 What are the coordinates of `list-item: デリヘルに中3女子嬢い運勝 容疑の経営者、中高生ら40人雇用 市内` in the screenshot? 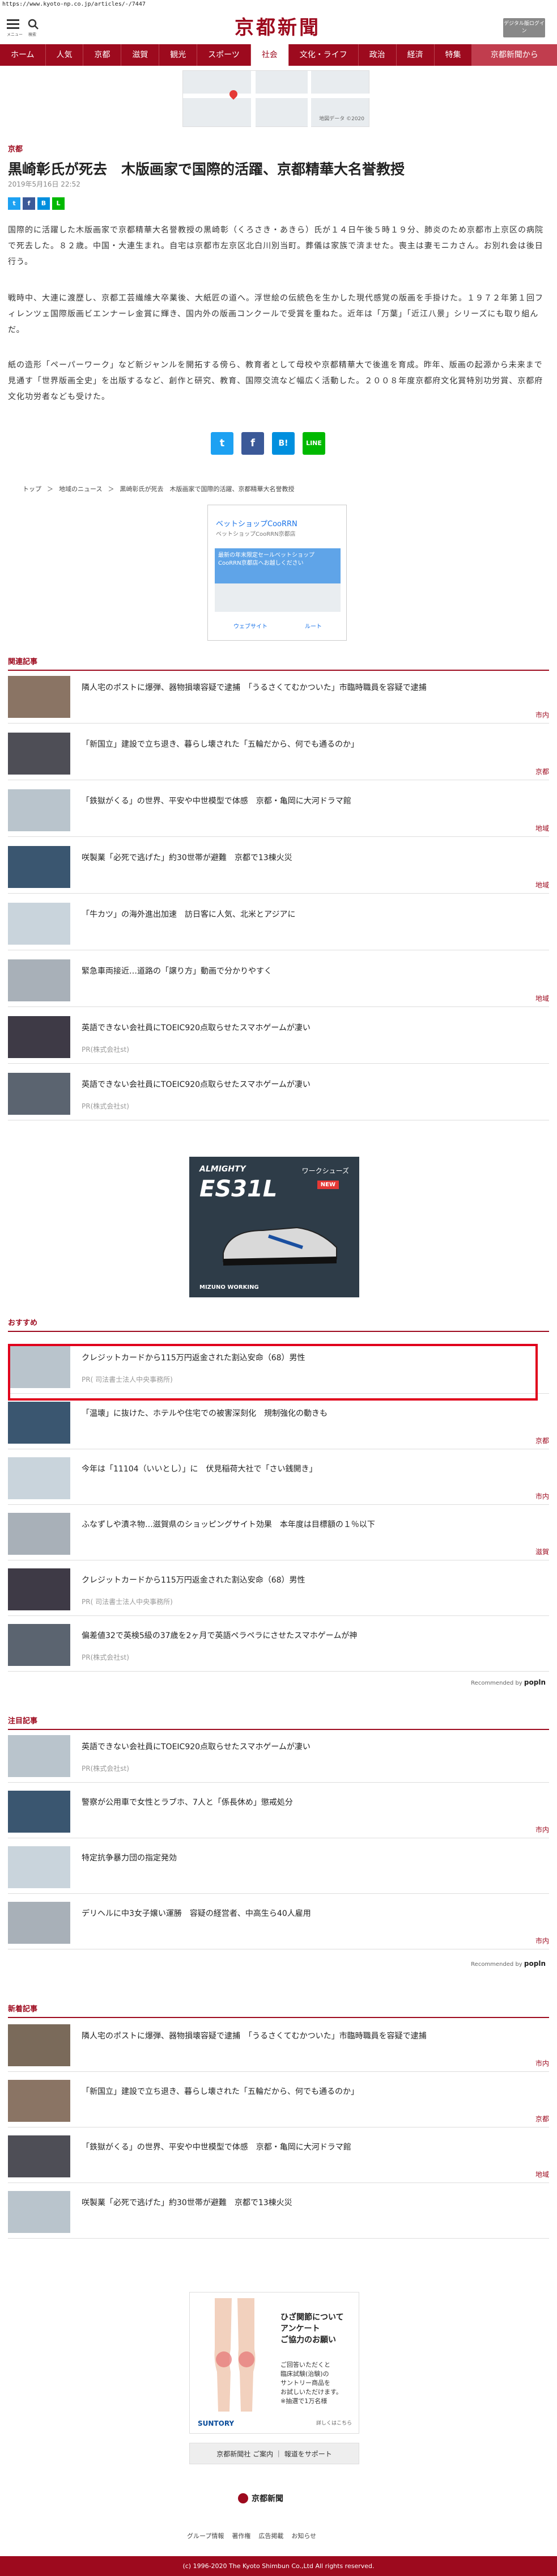 It's located at (278, 1923).